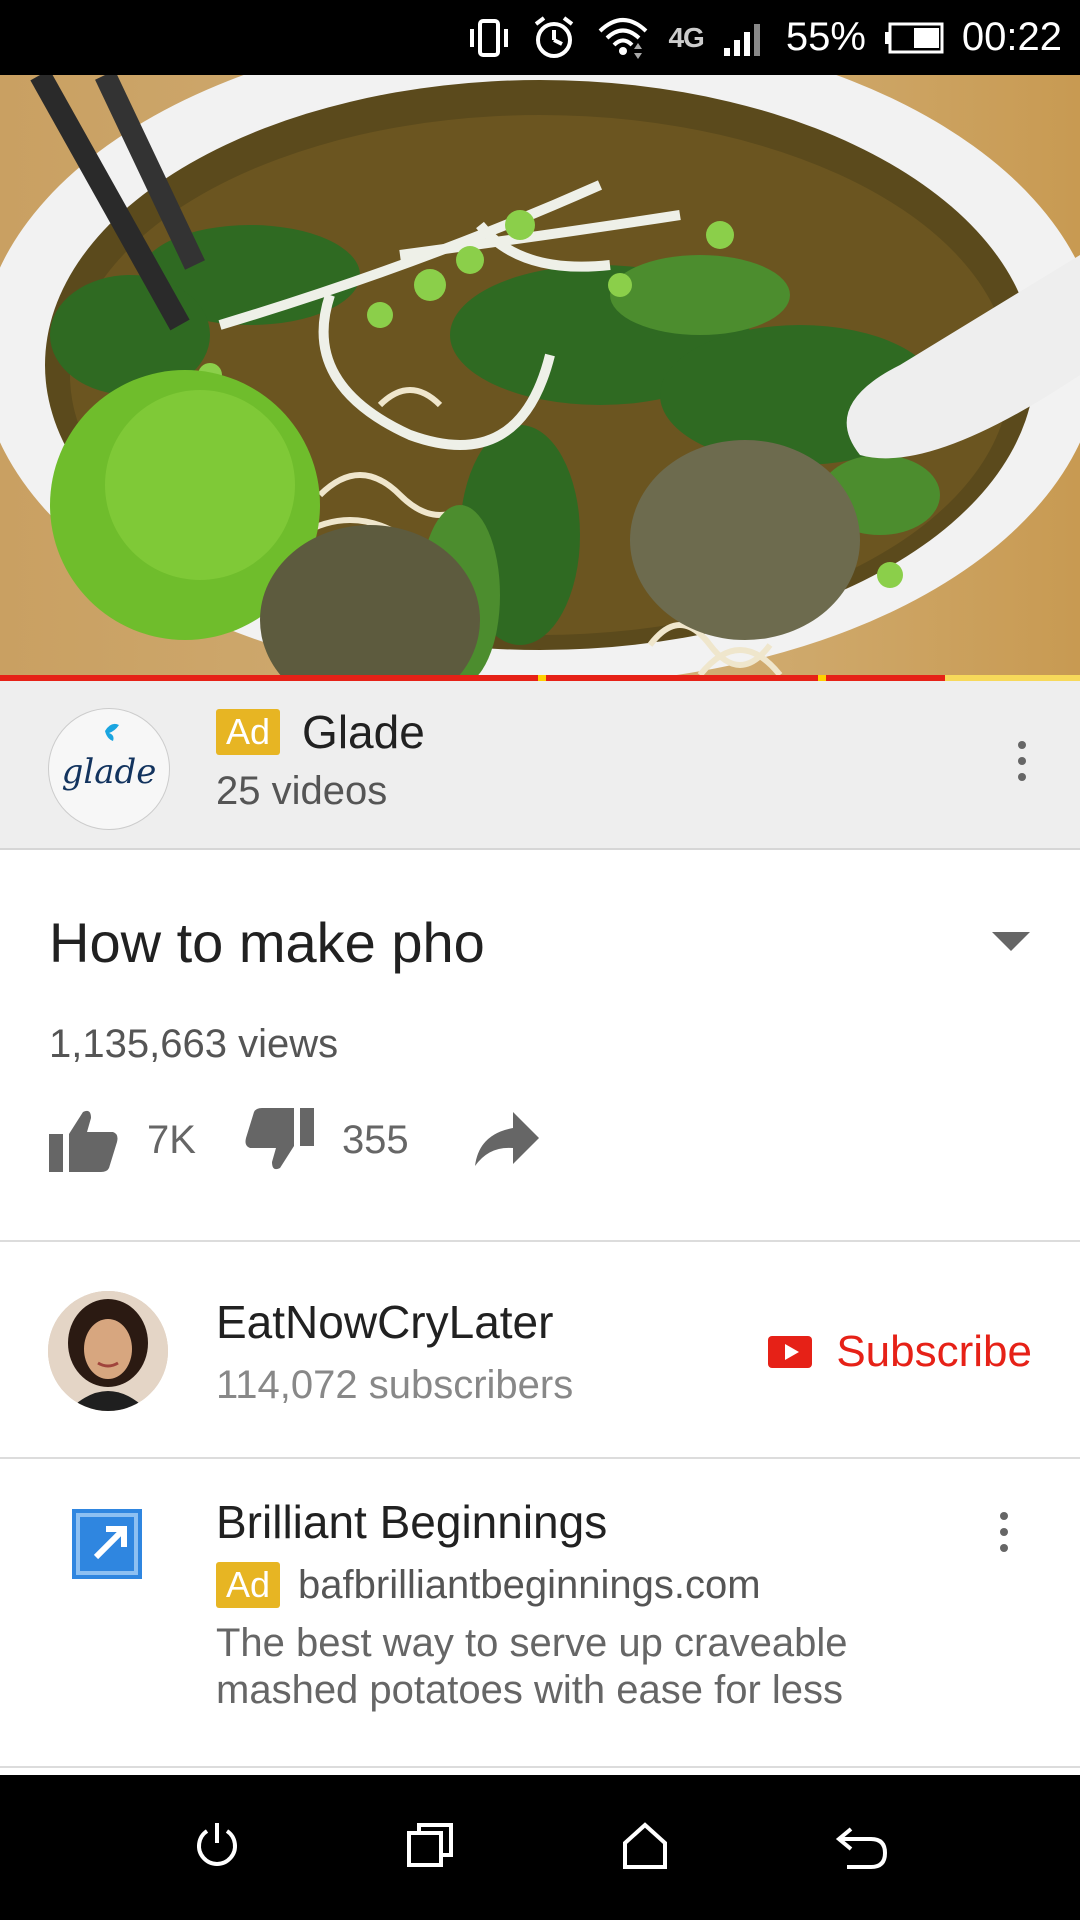  I want to click on ad-card-url: bafbrilliantbeginnings.com, so click(529, 1585).